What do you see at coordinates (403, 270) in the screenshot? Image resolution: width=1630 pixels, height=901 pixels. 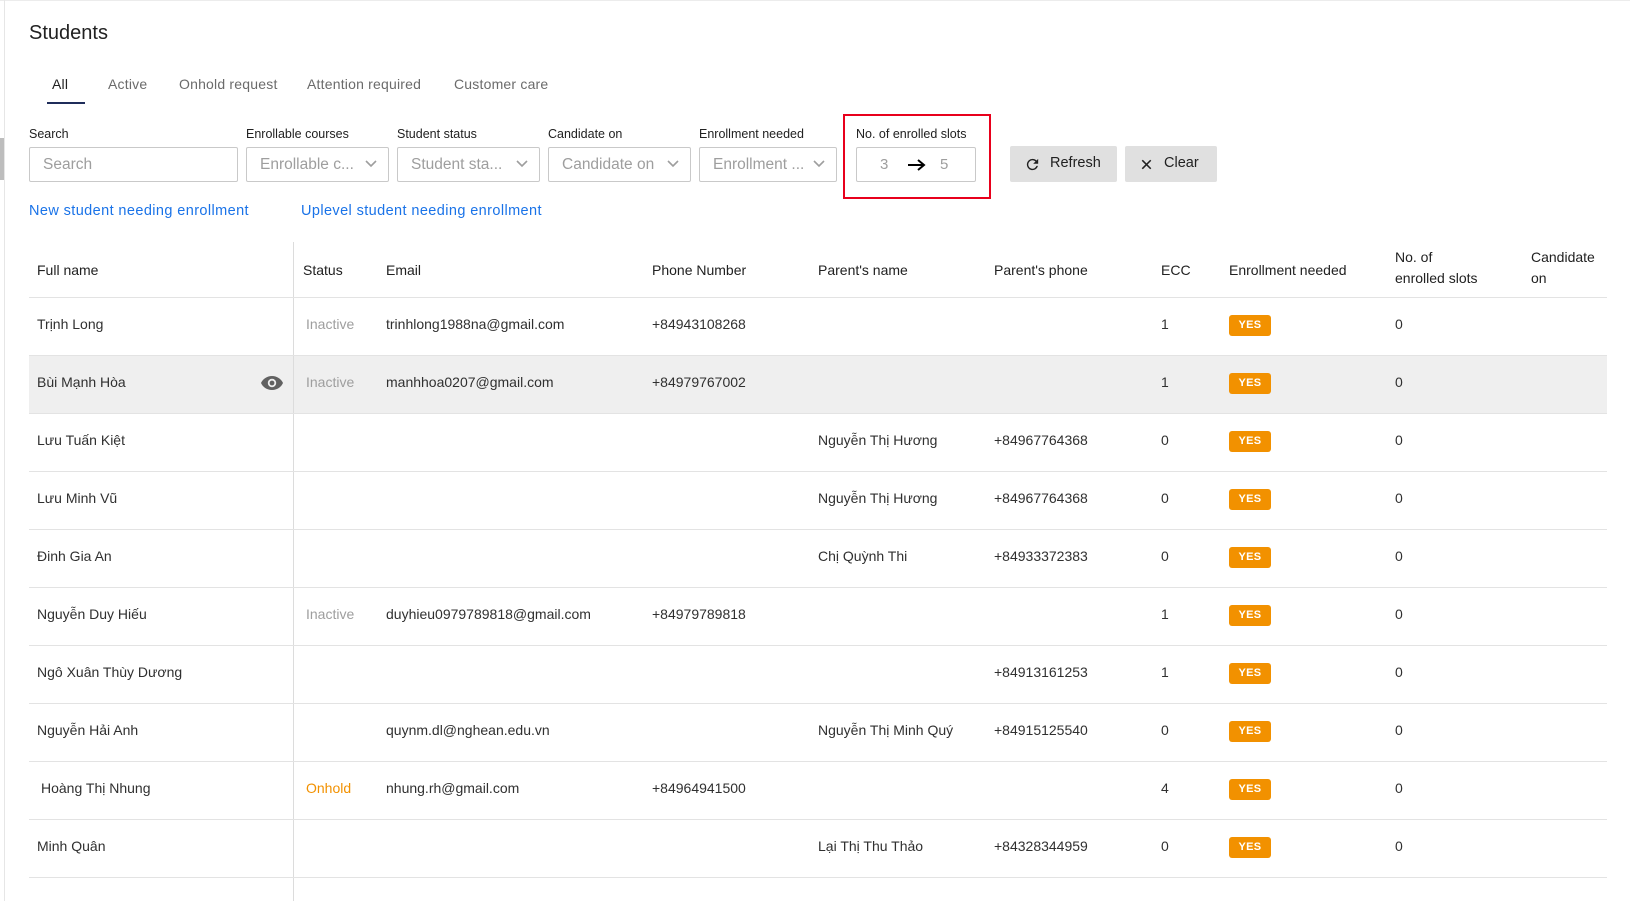 I see `header-email: Email` at bounding box center [403, 270].